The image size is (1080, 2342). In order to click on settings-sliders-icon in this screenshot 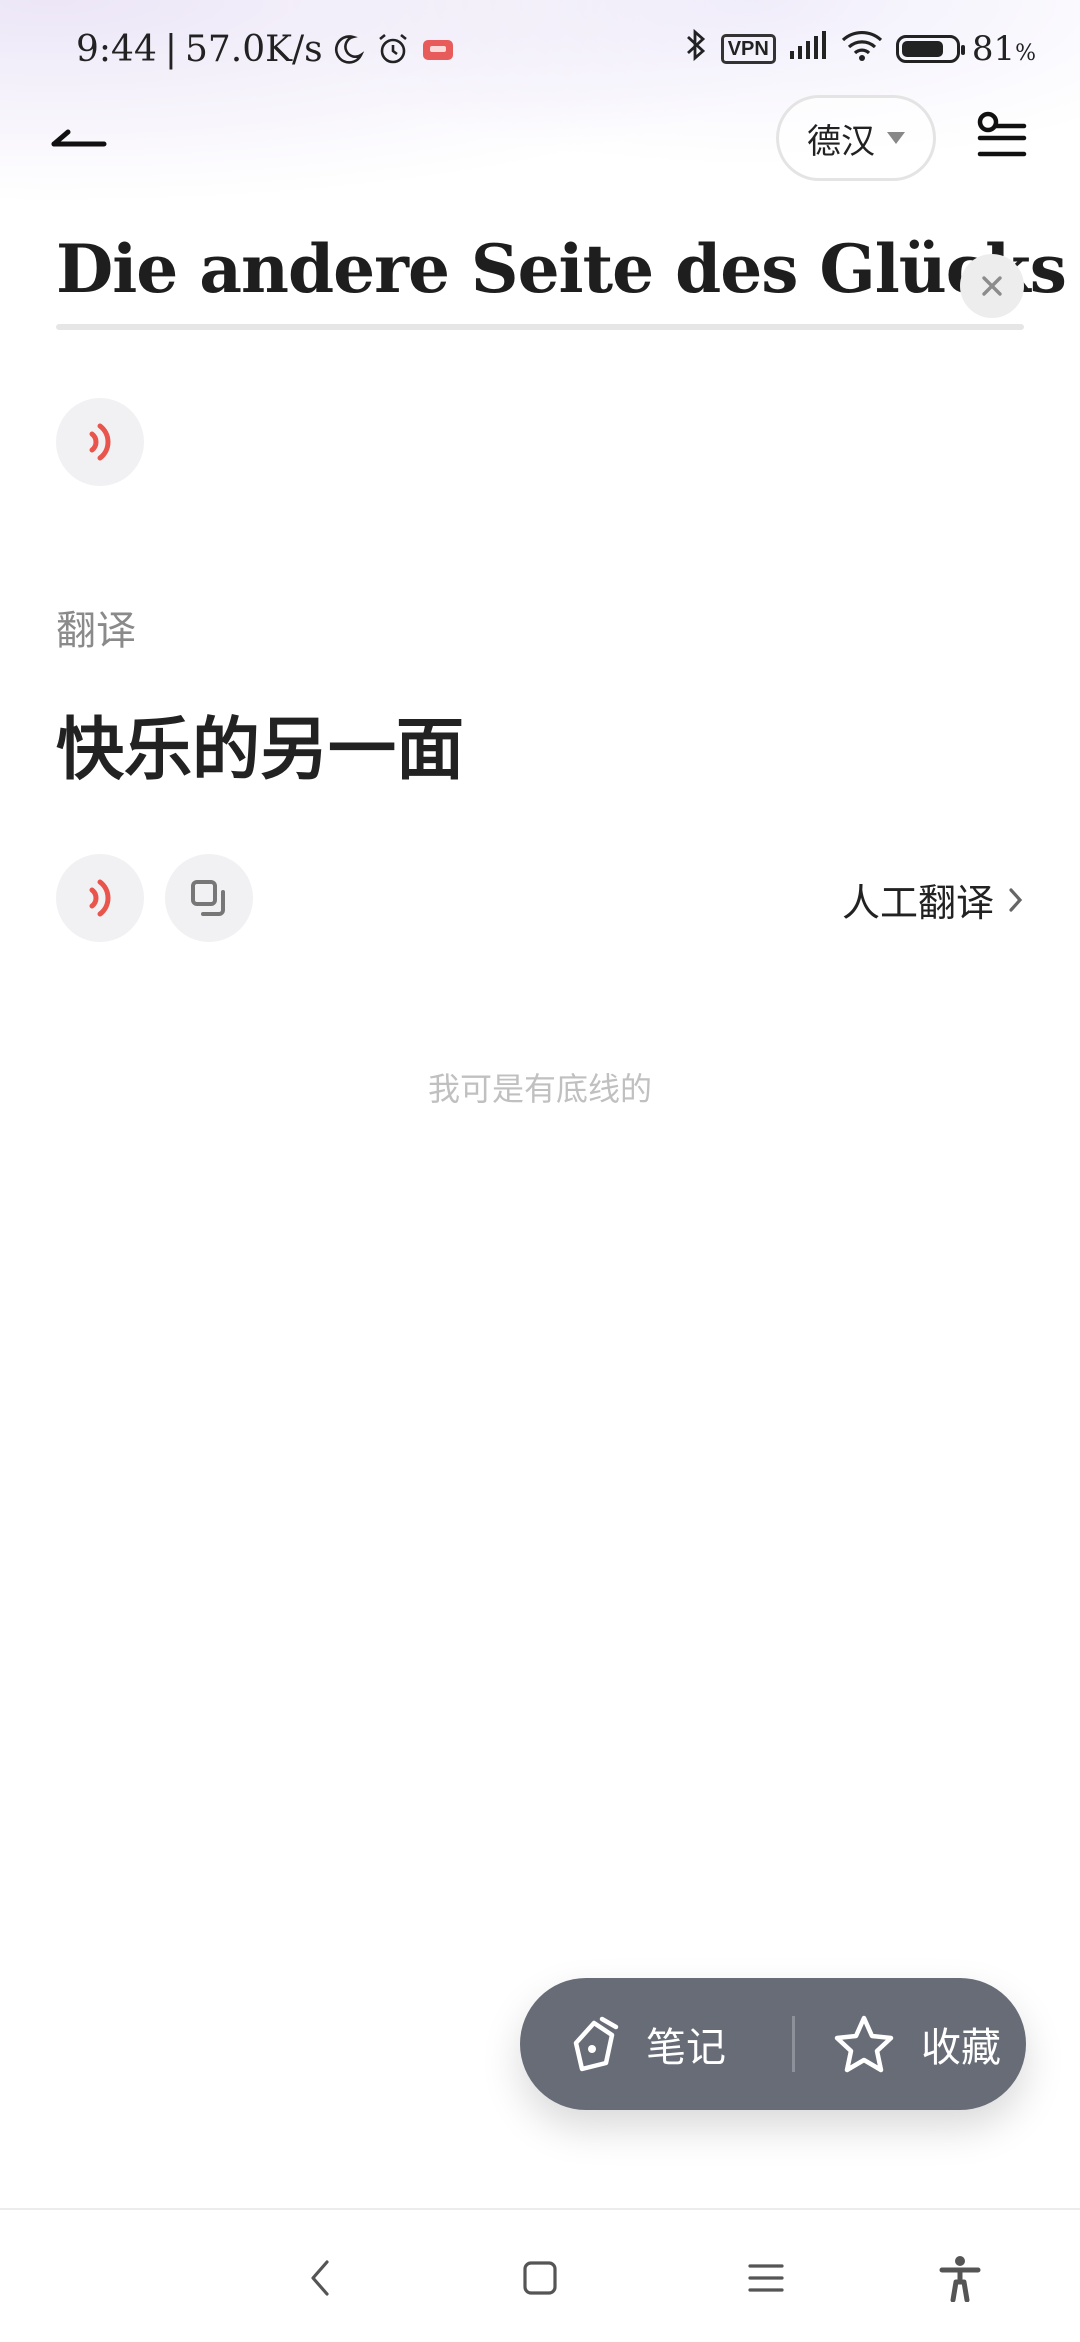, I will do `click(1002, 134)`.